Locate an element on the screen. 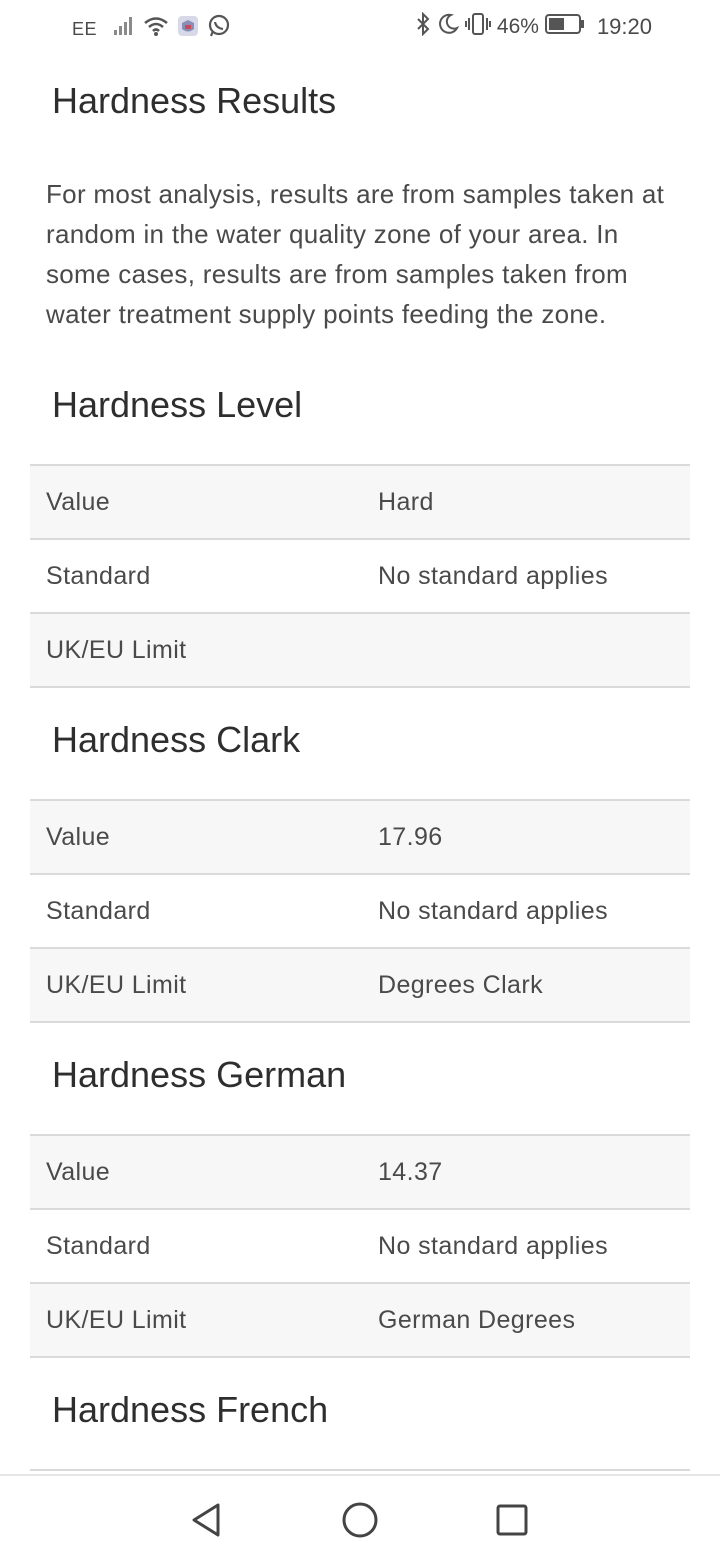 Image resolution: width=720 pixels, height=1560 pixels. app-notification-icon is located at coordinates (188, 29).